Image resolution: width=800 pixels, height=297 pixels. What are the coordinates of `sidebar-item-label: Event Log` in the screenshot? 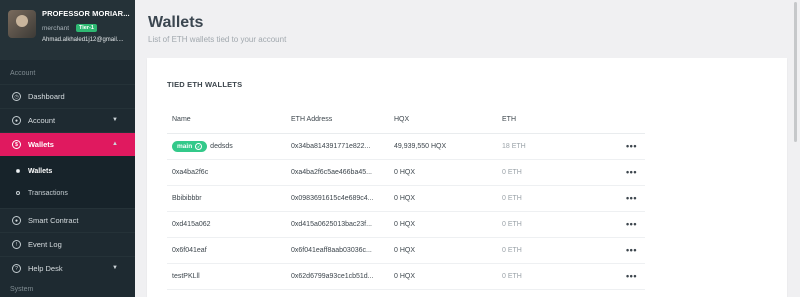 It's located at (45, 244).